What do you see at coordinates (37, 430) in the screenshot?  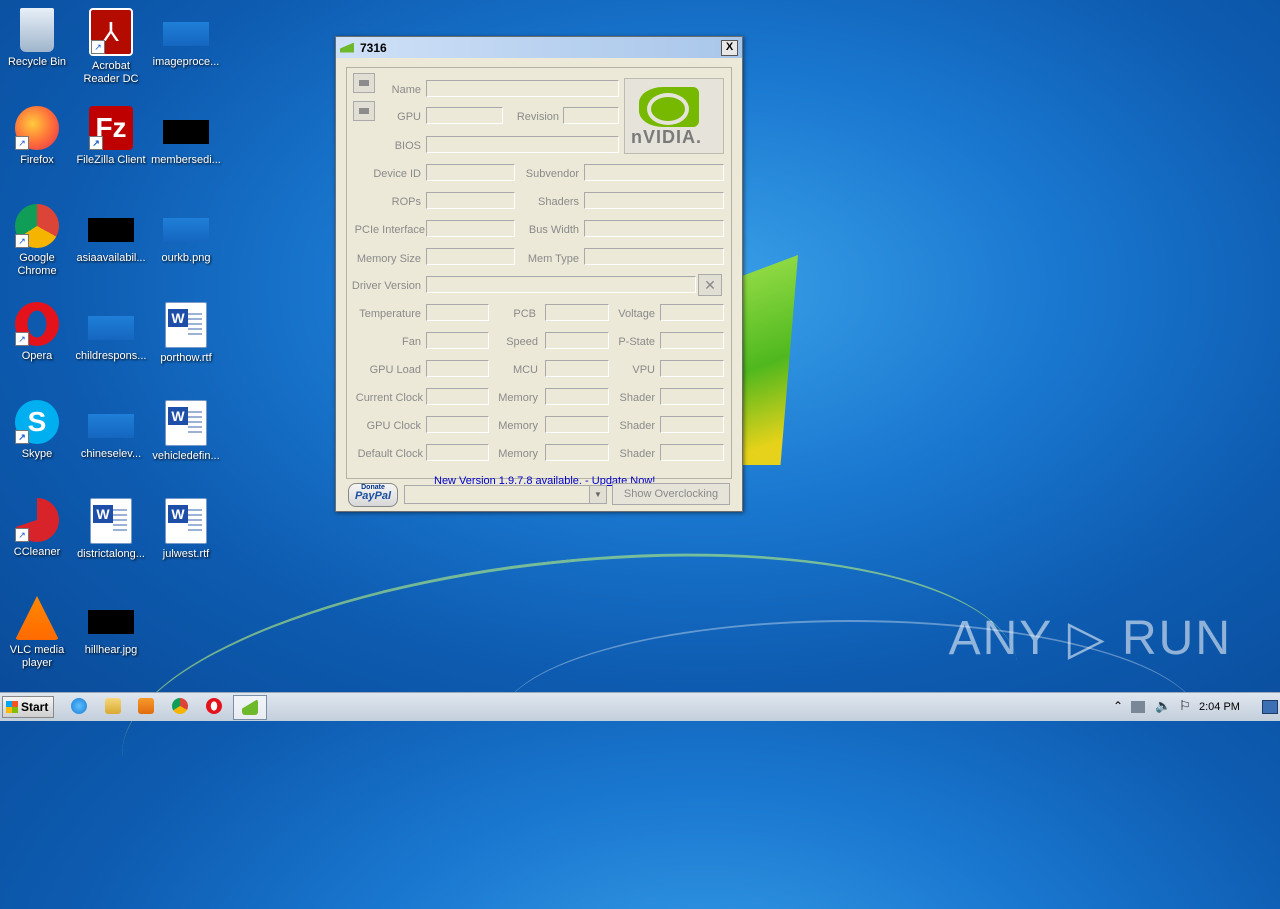 I see `desktop-icon-skype: S ↗ Skype` at bounding box center [37, 430].